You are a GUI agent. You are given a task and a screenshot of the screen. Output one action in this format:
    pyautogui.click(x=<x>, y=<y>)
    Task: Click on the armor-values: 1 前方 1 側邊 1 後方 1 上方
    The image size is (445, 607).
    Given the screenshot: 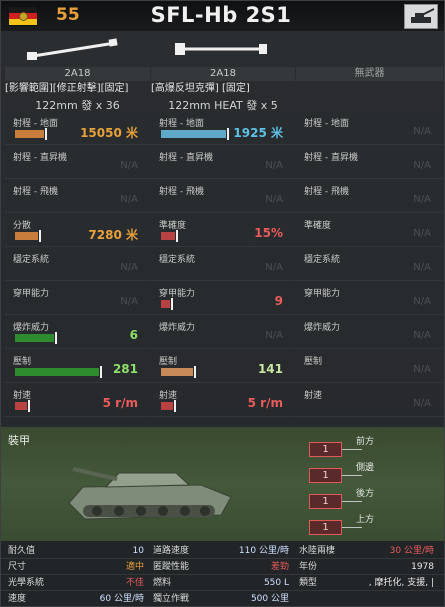 What is the action you would take?
    pyautogui.click(x=373, y=486)
    